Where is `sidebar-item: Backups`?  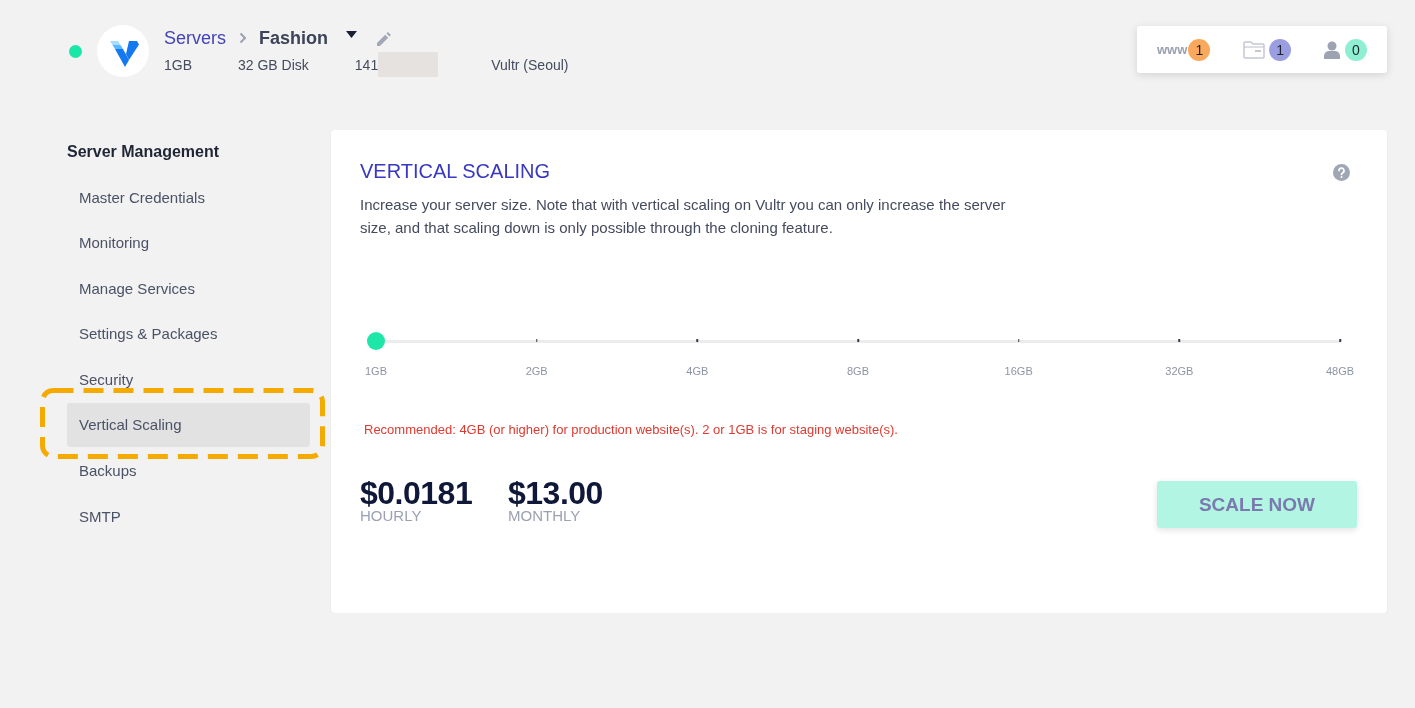 sidebar-item: Backups is located at coordinates (188, 470).